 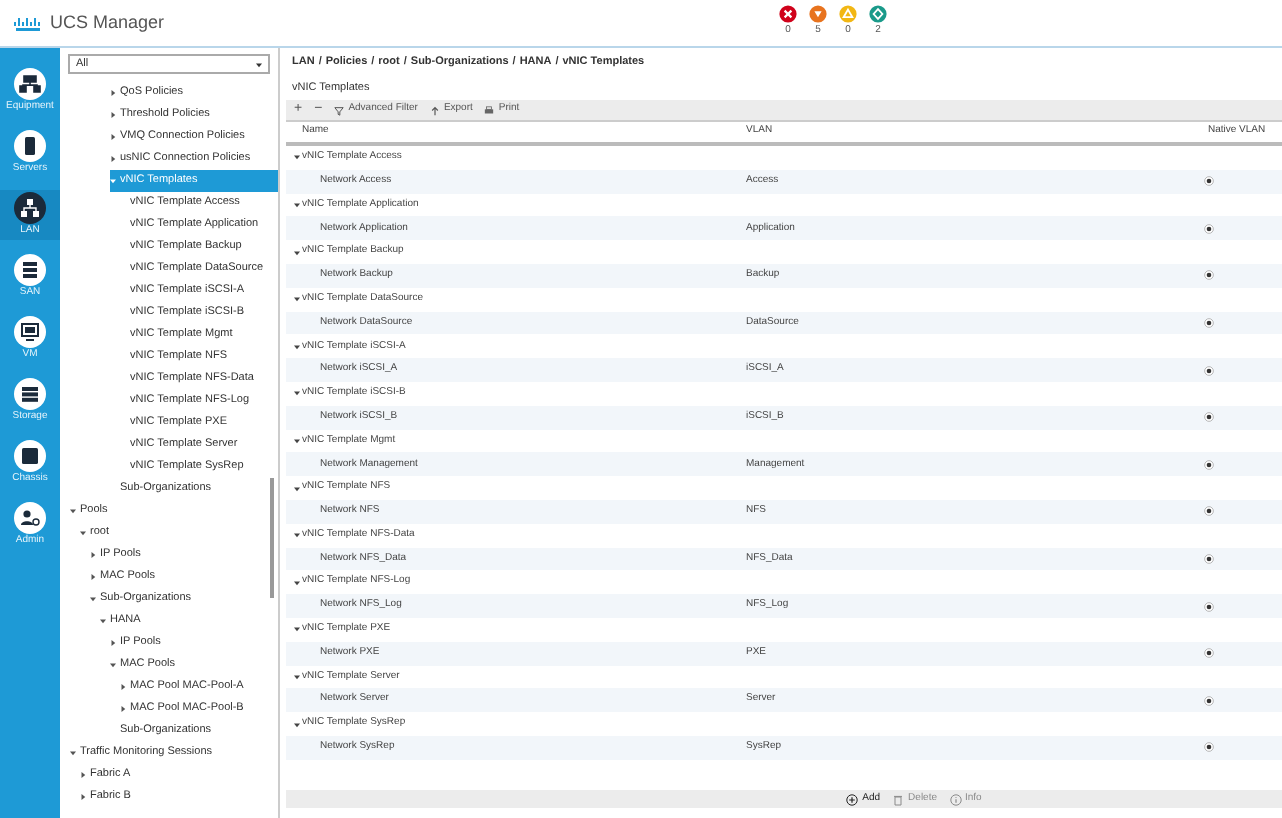 I want to click on lan-icon, so click(x=30, y=208).